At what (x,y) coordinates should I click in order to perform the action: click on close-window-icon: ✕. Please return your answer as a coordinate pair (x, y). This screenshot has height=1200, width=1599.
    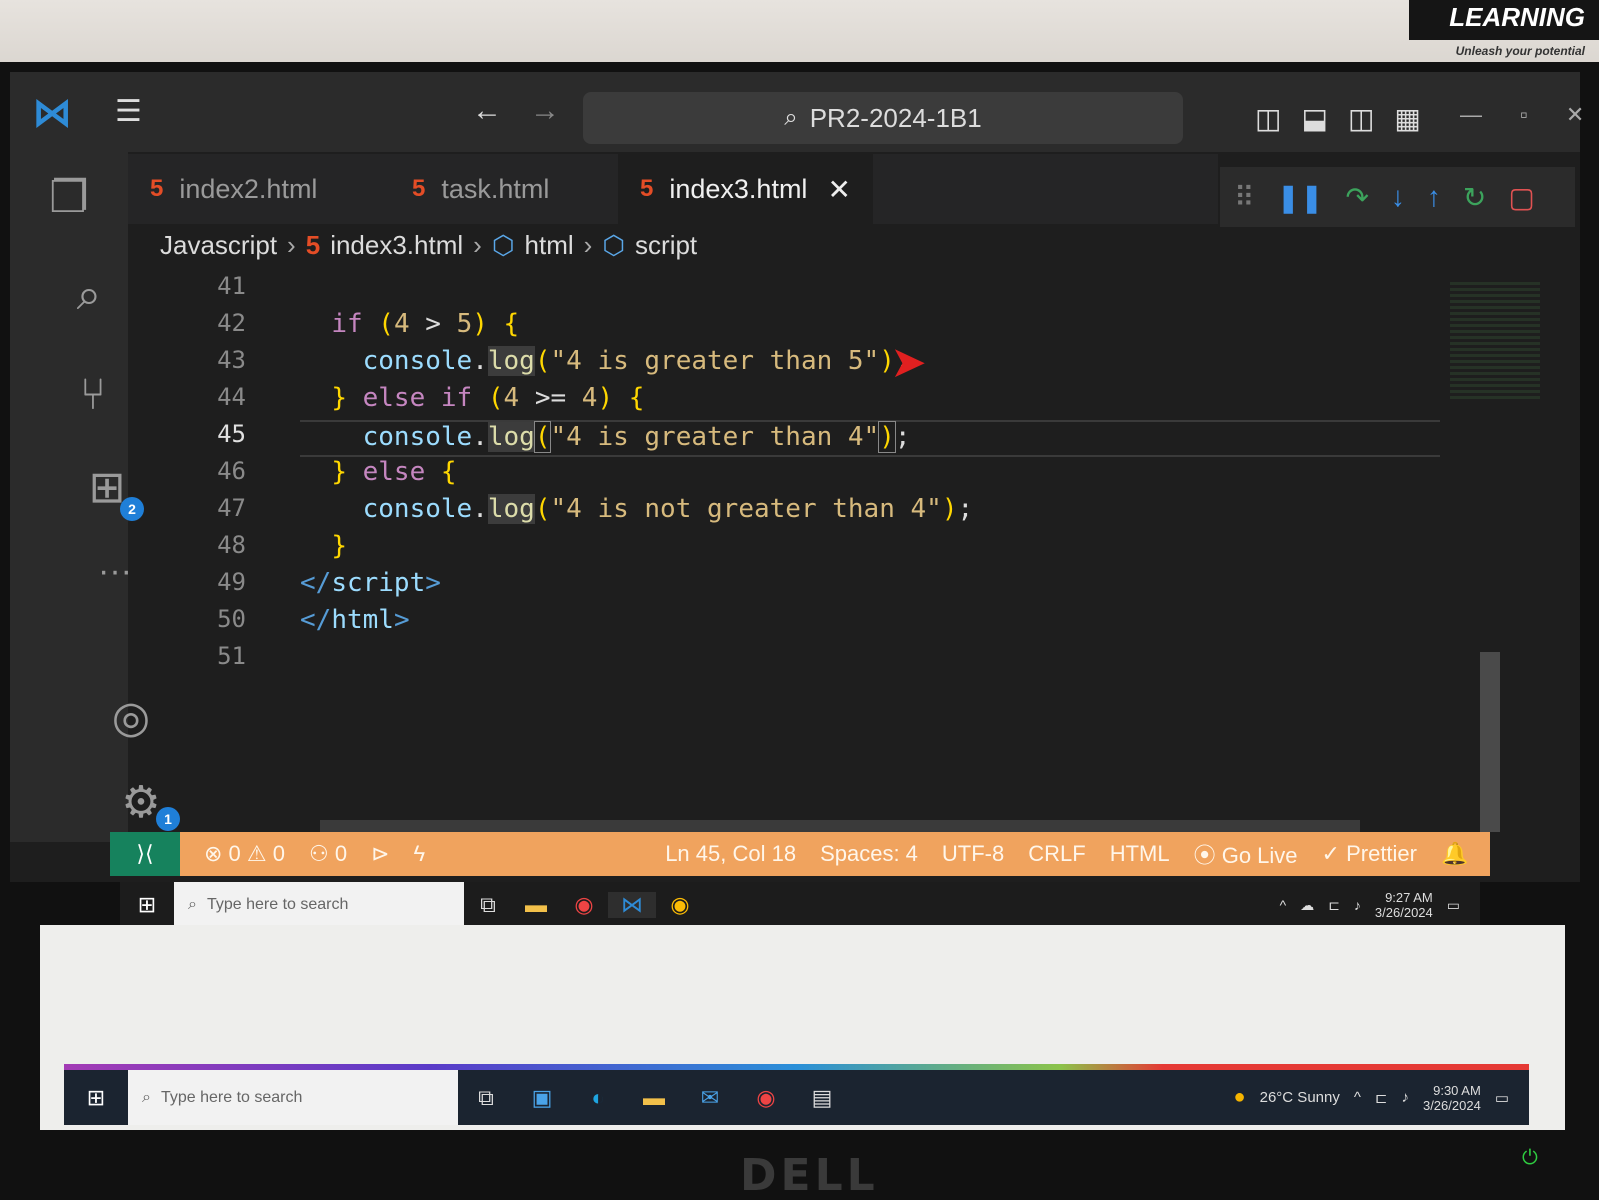
    Looking at the image, I should click on (1575, 115).